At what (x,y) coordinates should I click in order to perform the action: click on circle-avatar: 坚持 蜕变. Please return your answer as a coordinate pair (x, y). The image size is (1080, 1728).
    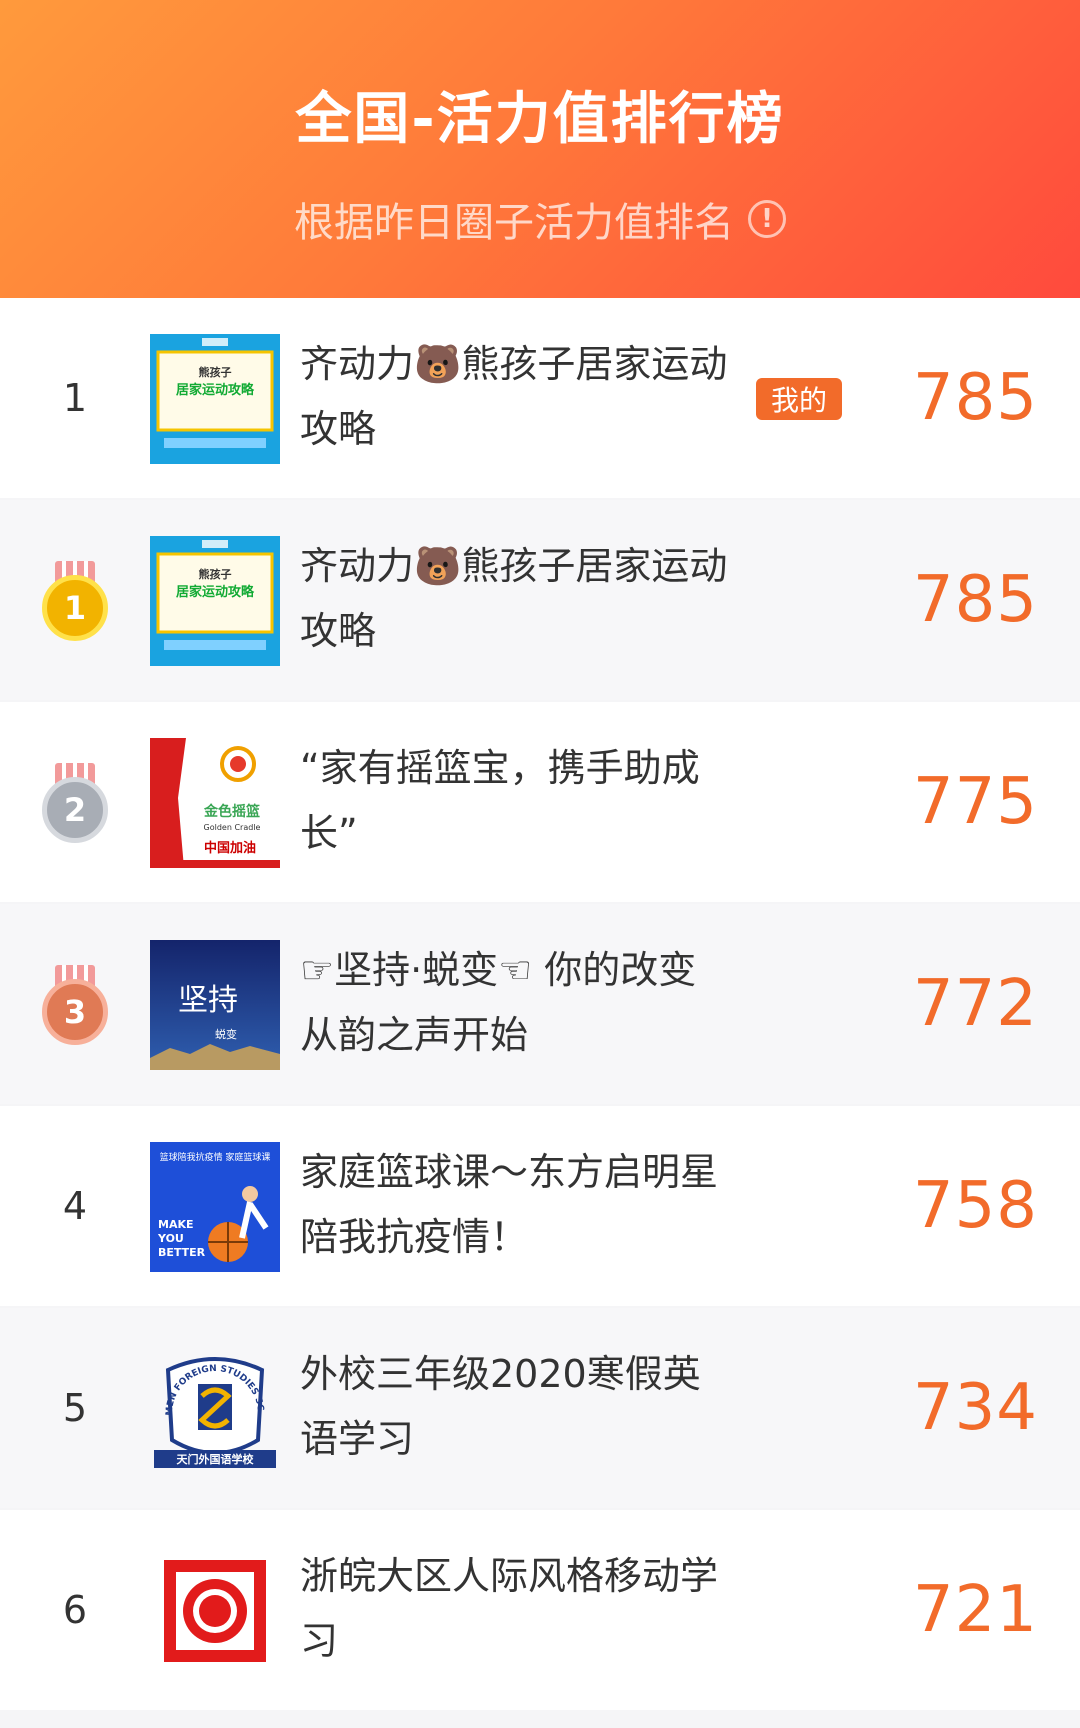
    Looking at the image, I should click on (215, 1005).